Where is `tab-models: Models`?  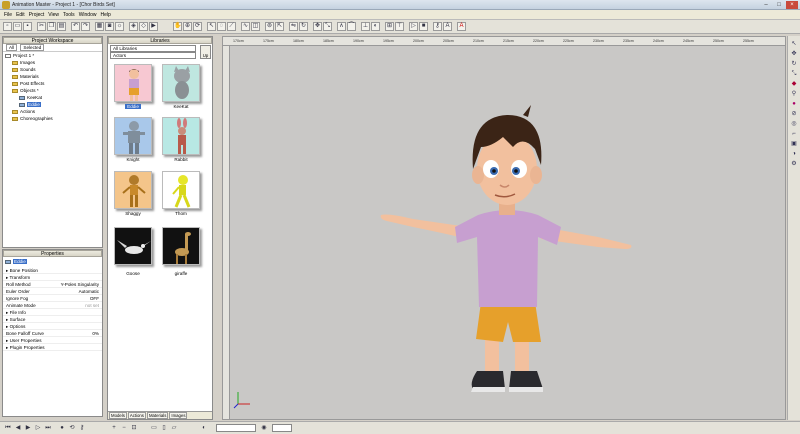 tab-models: Models is located at coordinates (118, 415).